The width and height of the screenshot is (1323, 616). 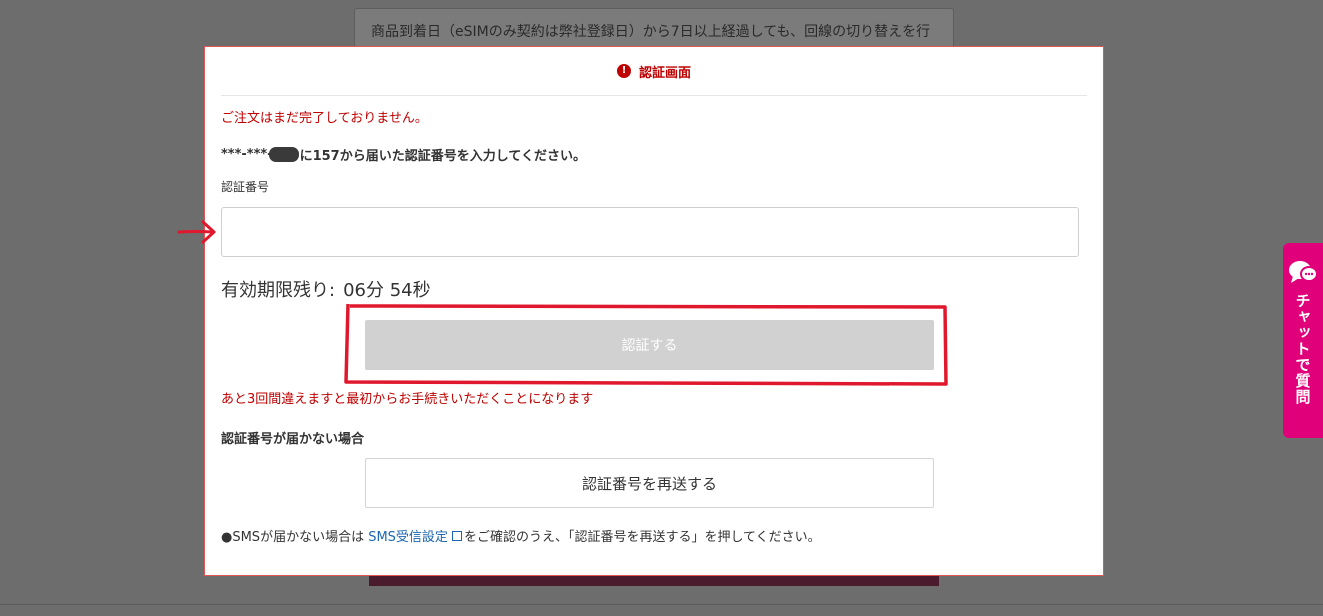 I want to click on sms-settings-link: SMS受信設定, so click(x=408, y=537).